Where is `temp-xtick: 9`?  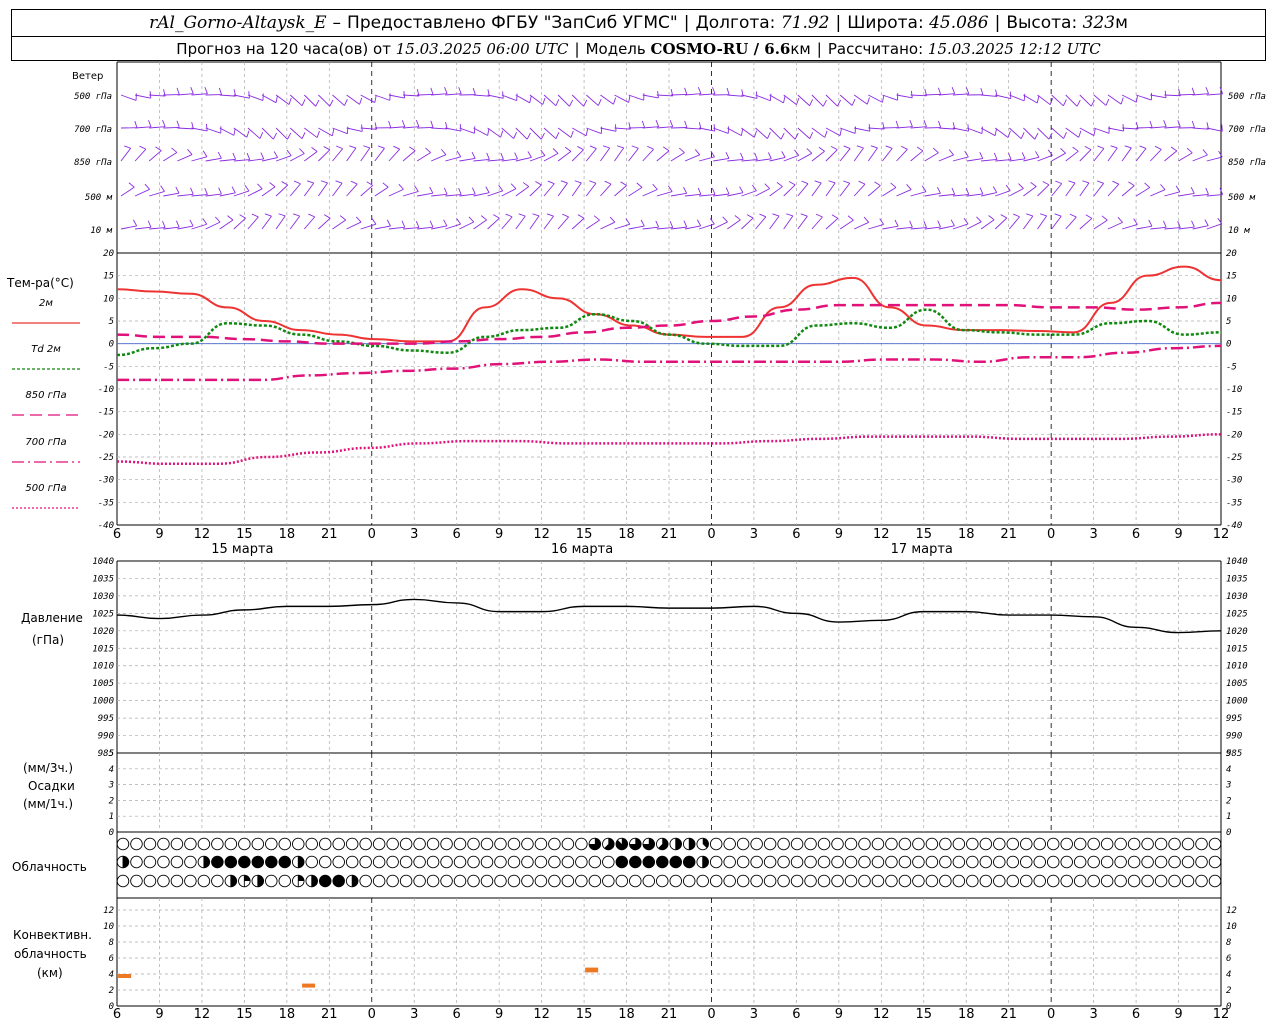
temp-xtick: 9 is located at coordinates (839, 534).